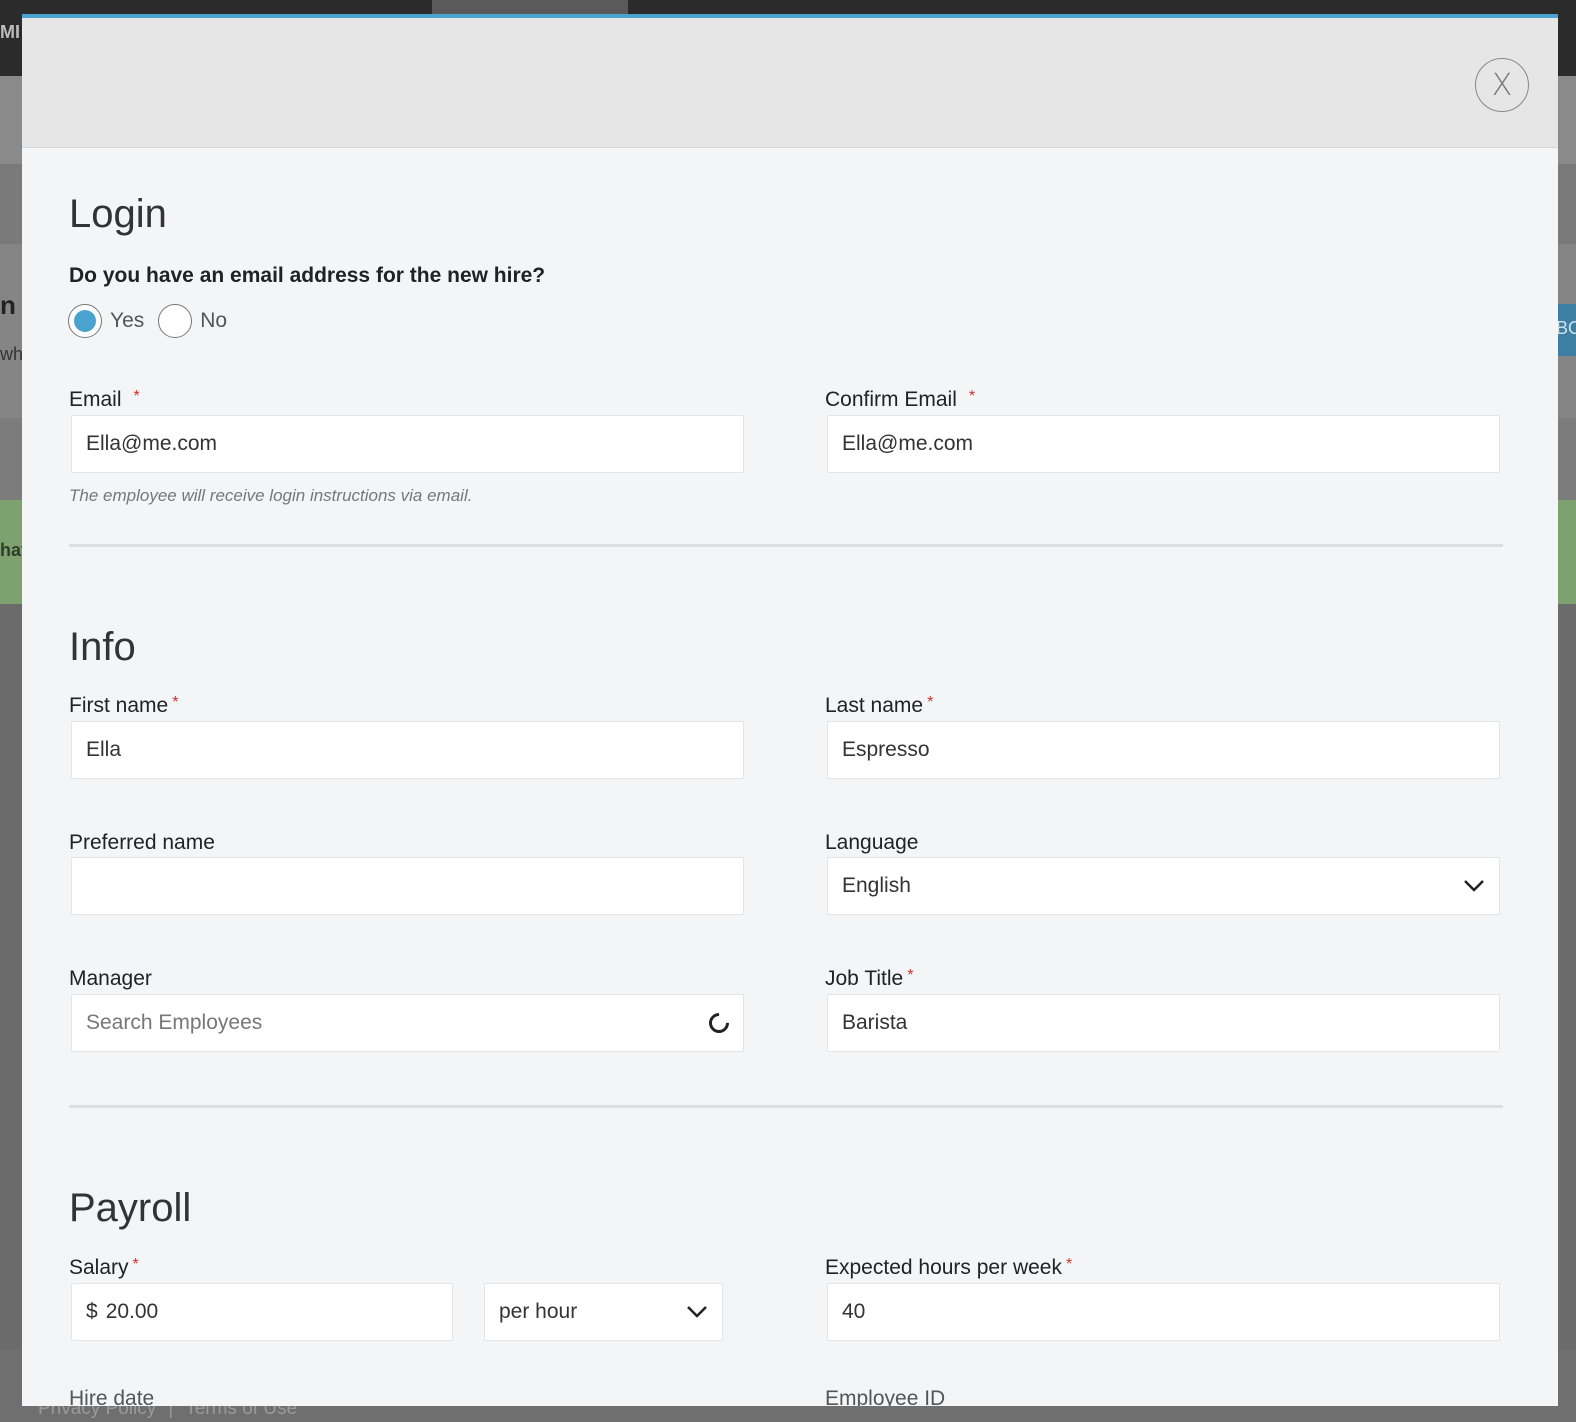  Describe the element at coordinates (102, 647) in the screenshot. I see `info-section-title: Info` at that location.